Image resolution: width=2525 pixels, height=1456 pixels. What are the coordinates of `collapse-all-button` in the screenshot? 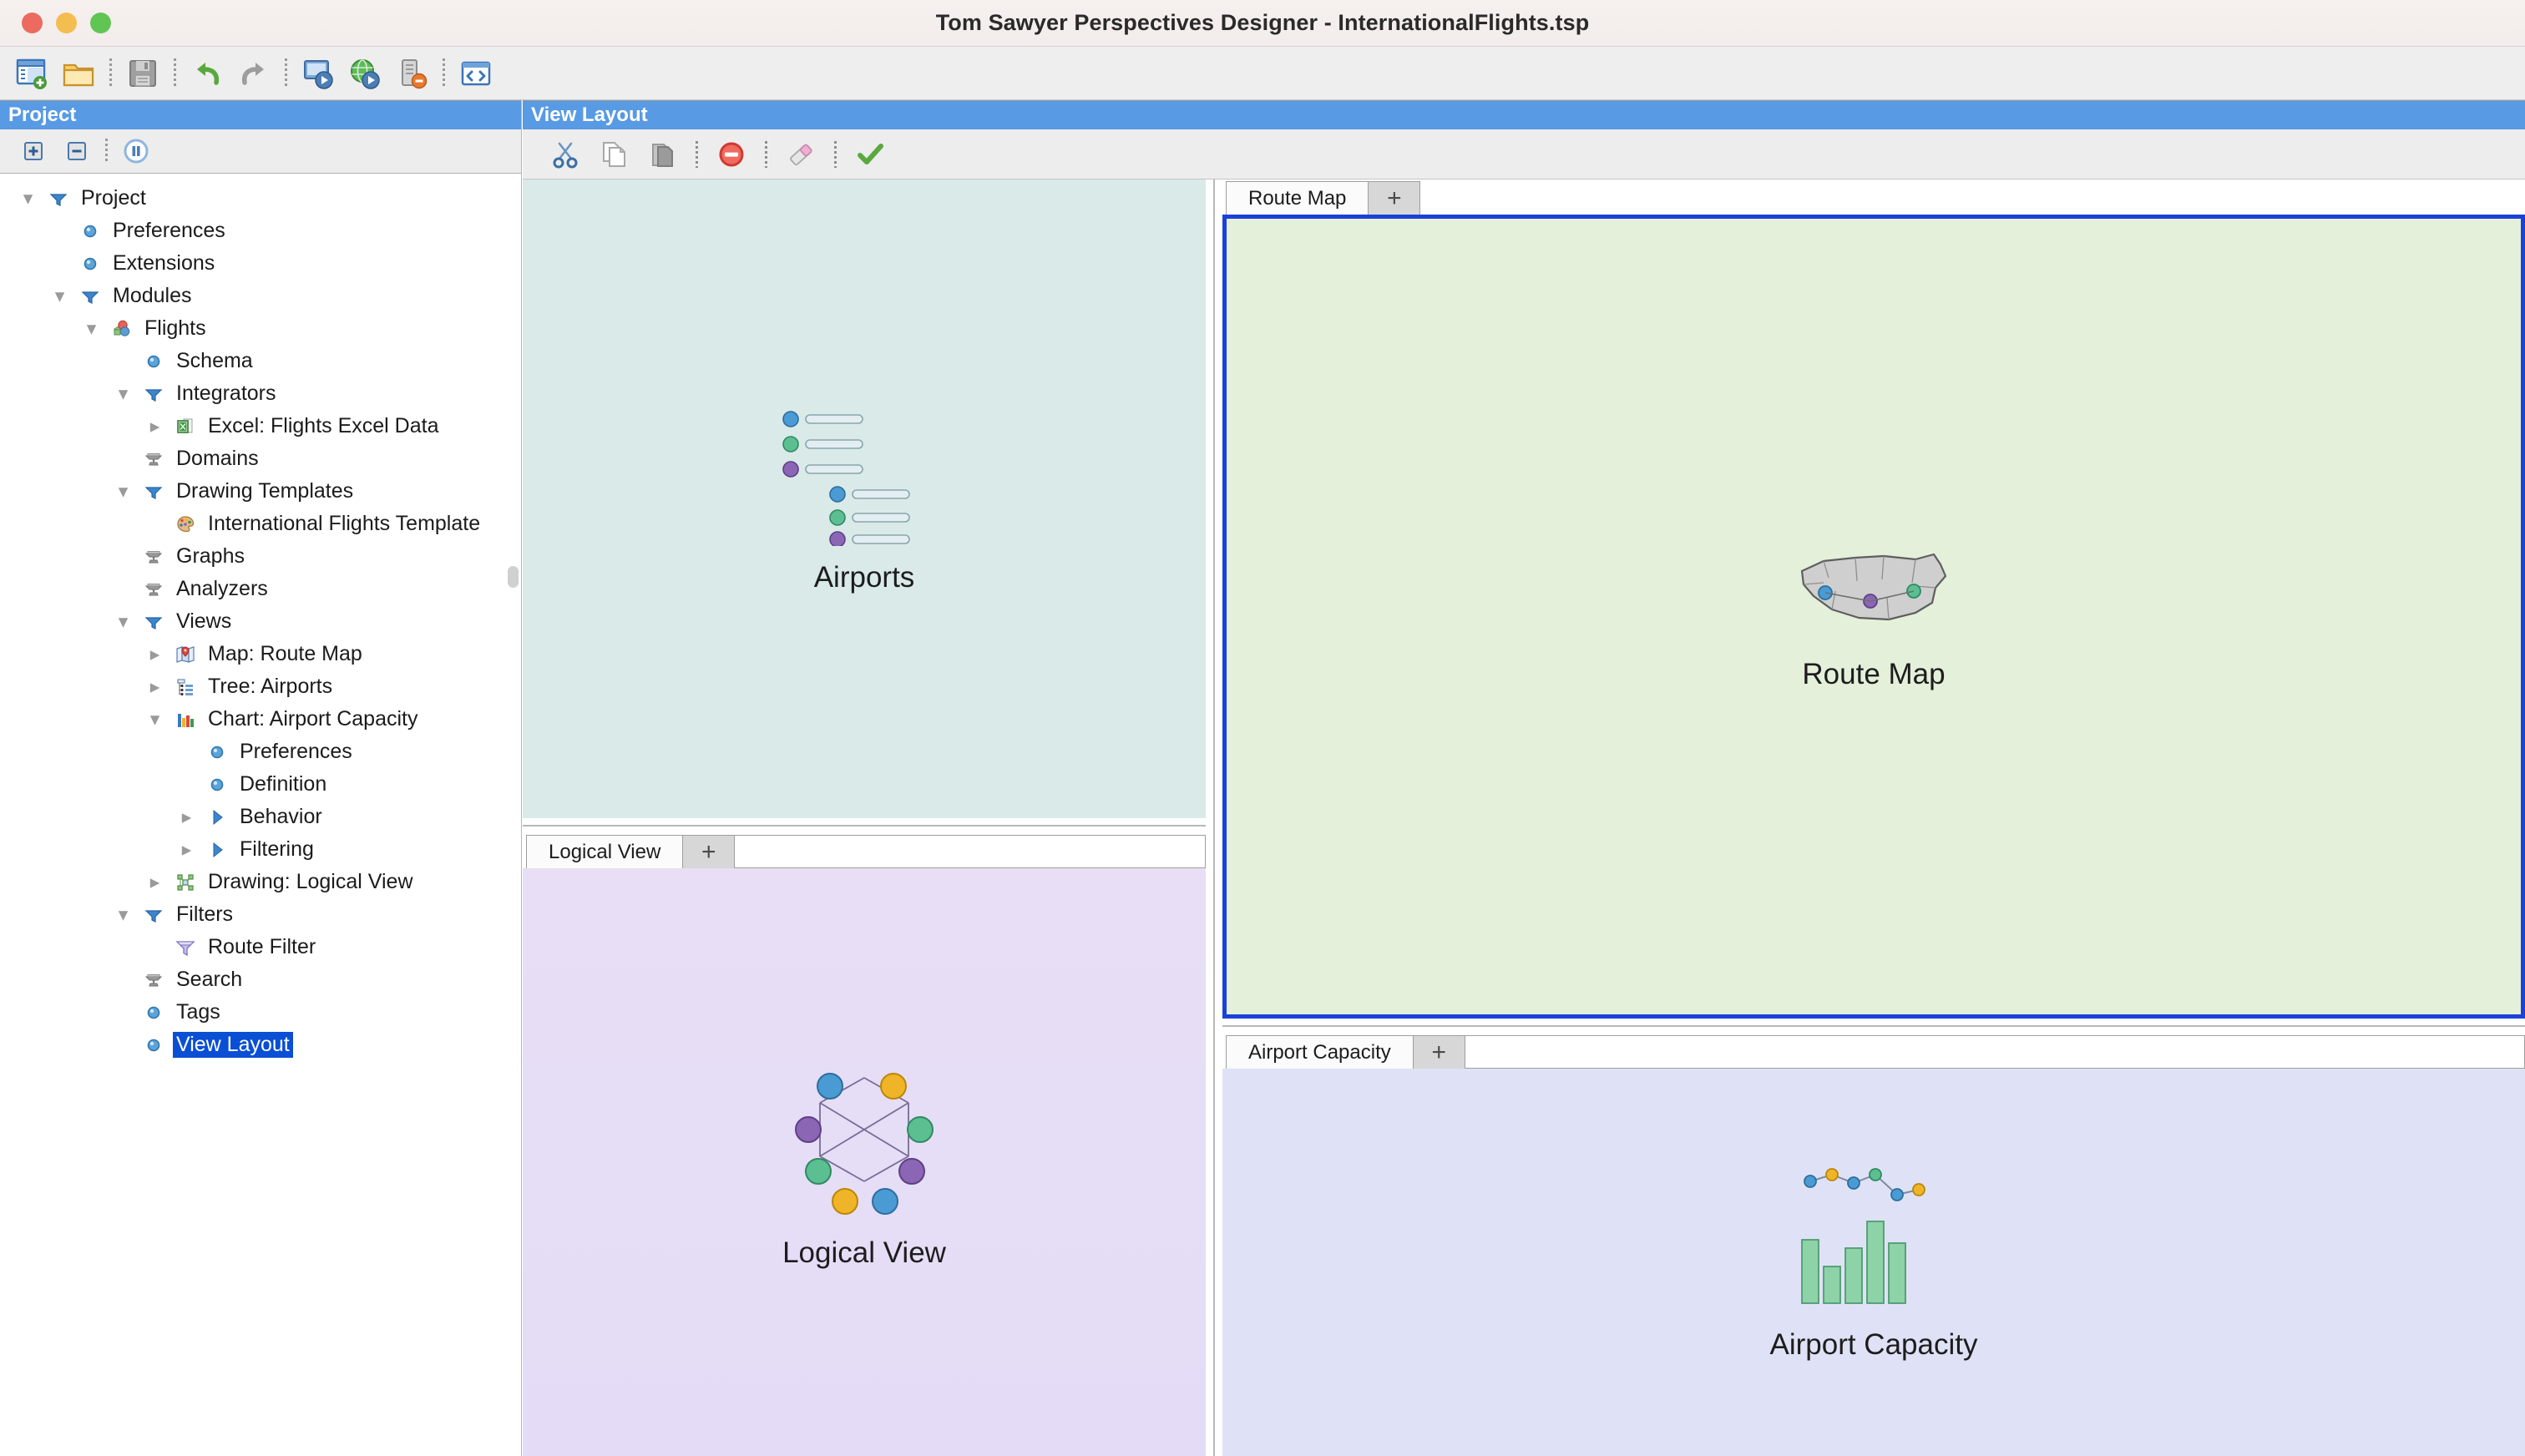 It's located at (77, 151).